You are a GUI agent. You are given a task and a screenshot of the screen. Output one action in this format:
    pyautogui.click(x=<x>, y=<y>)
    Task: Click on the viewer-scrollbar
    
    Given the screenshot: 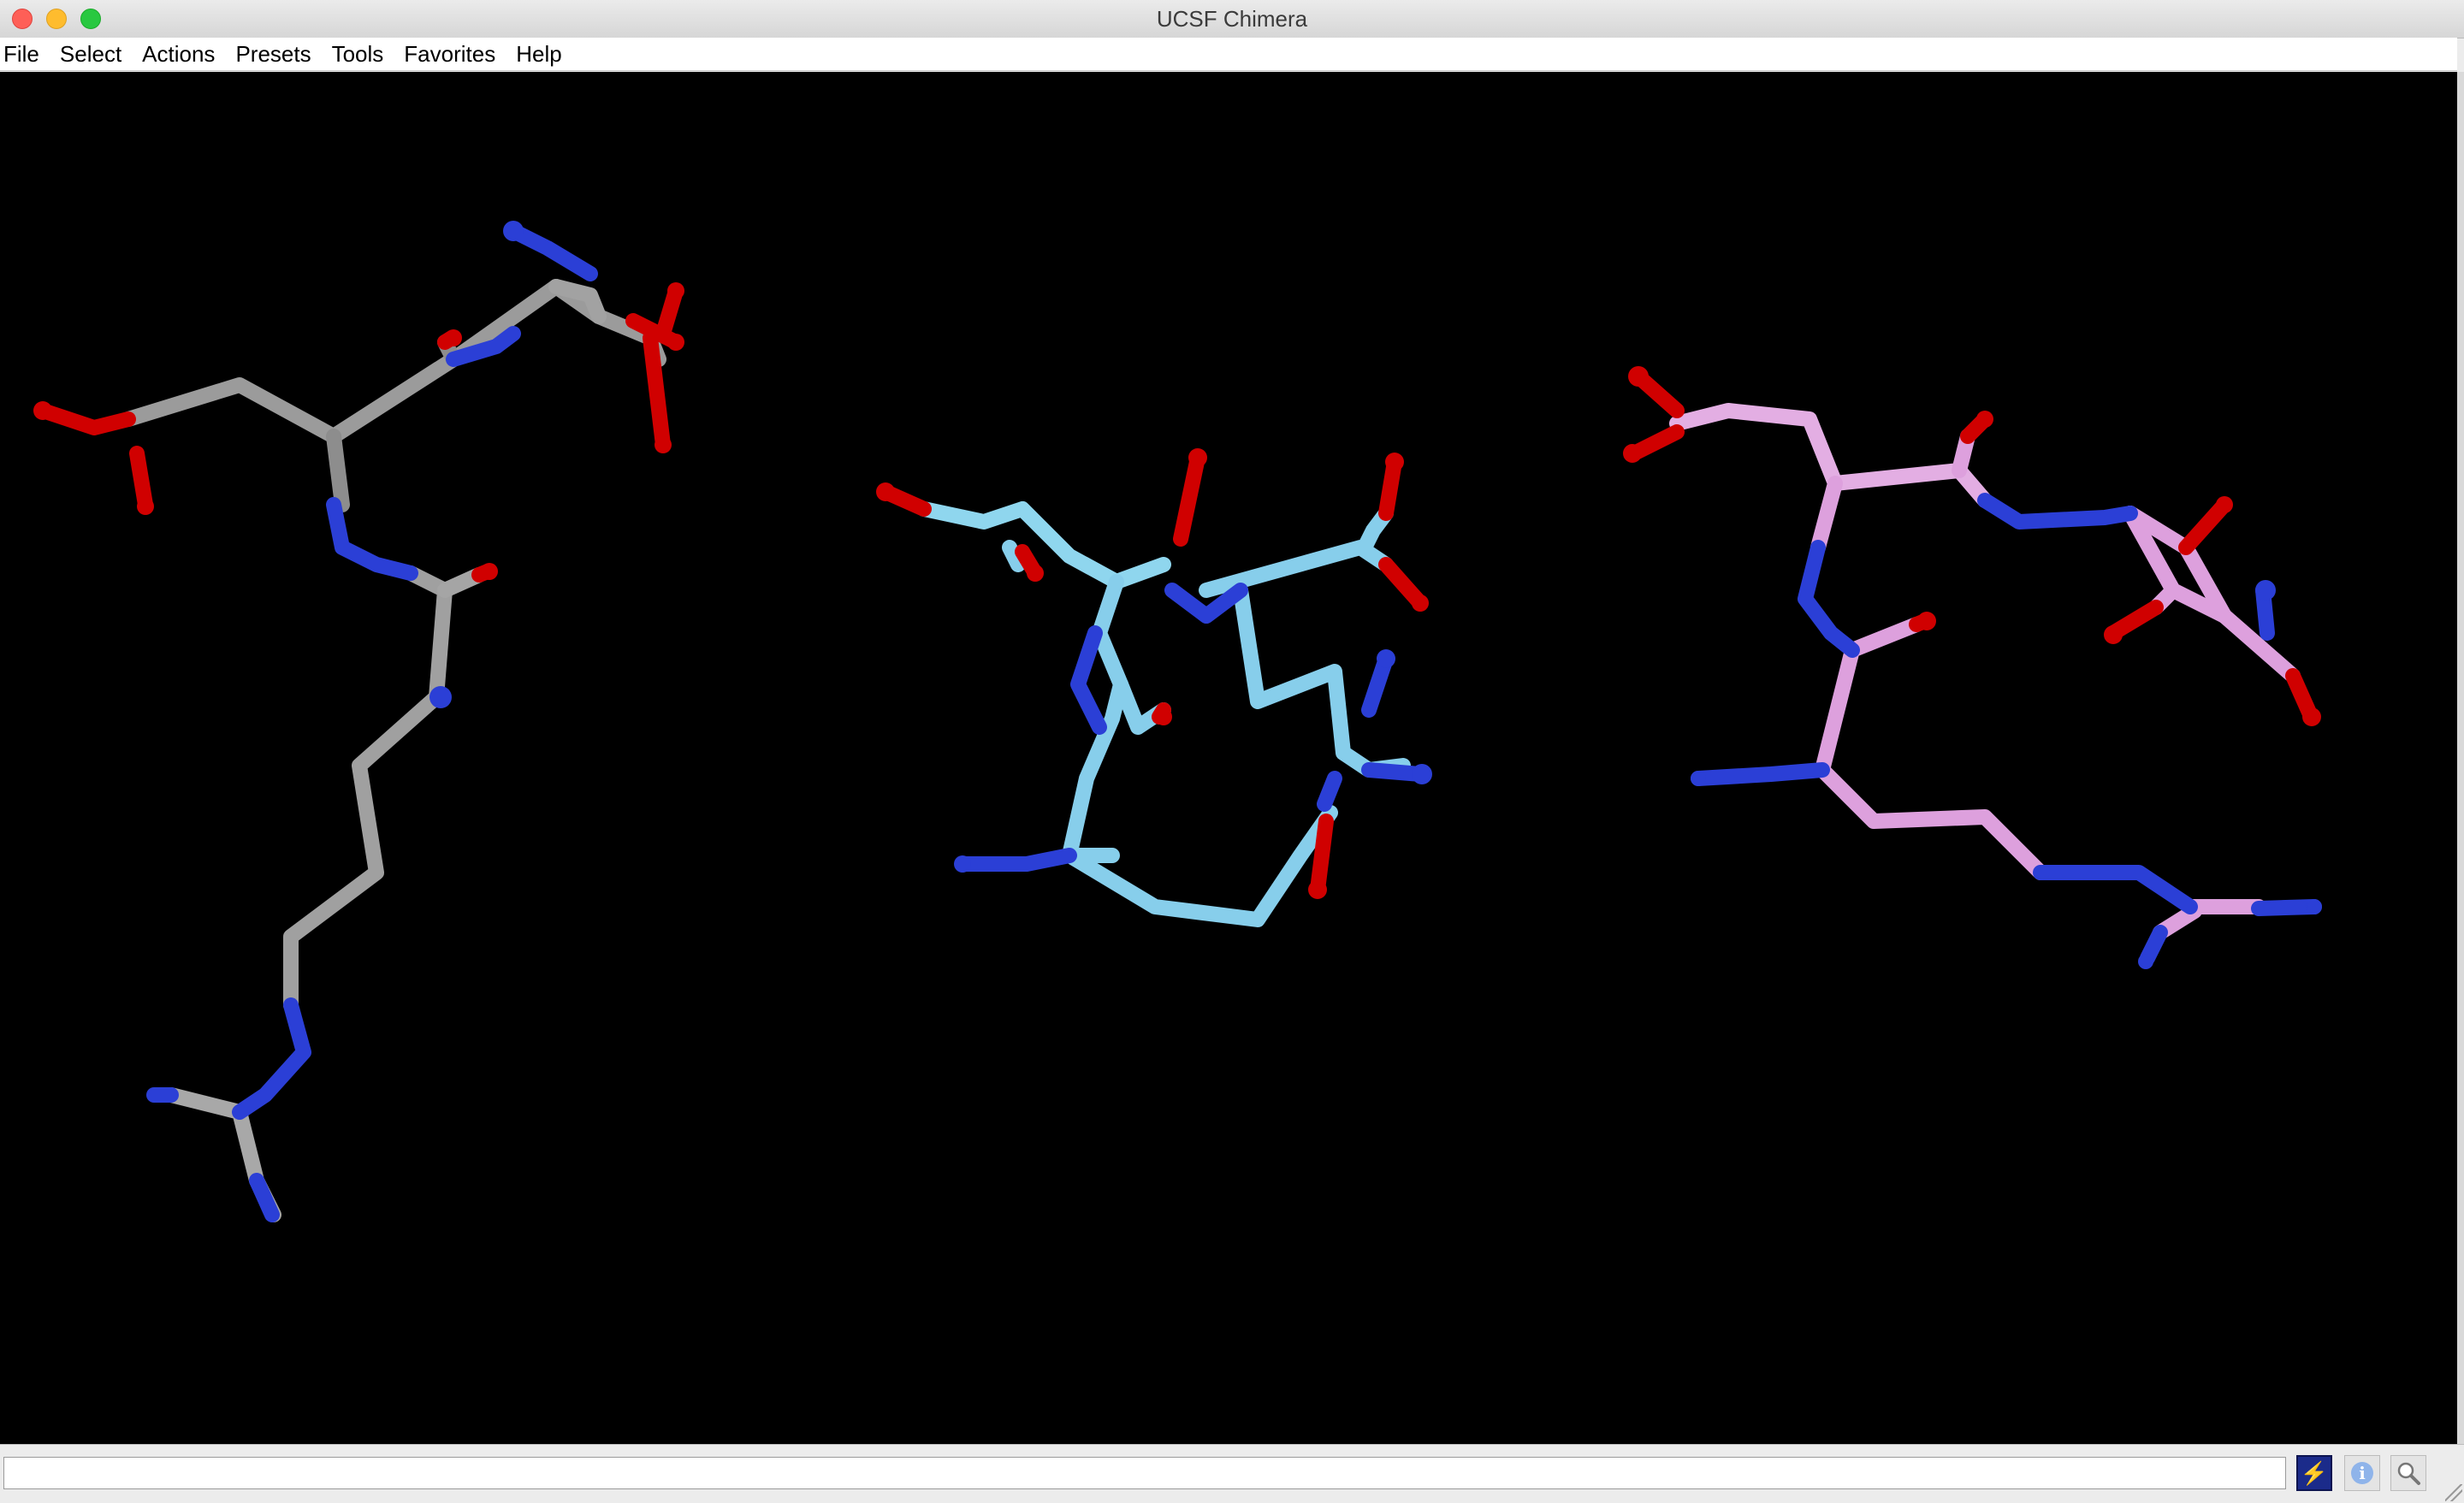 What is the action you would take?
    pyautogui.click(x=2460, y=758)
    